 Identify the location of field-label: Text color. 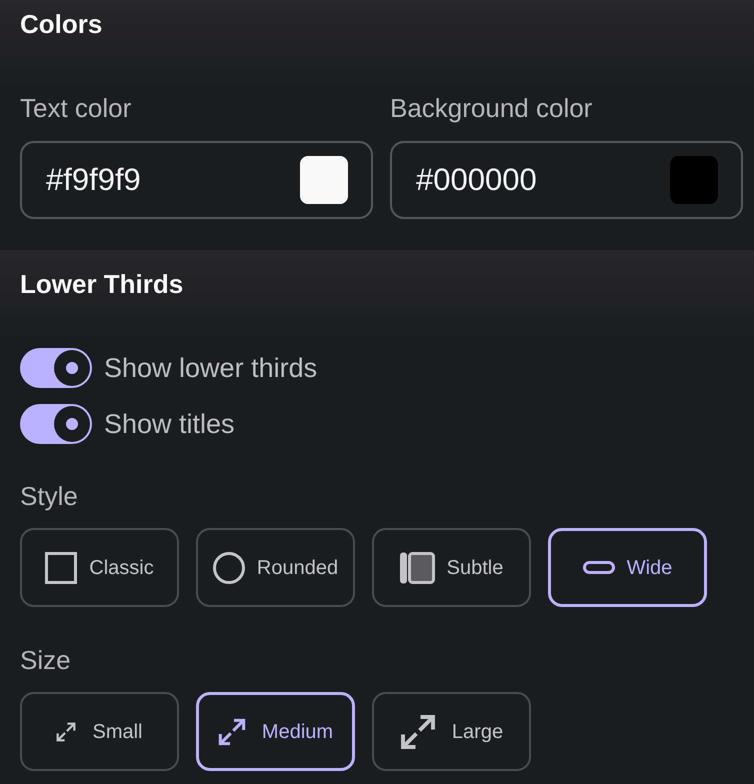
(76, 108).